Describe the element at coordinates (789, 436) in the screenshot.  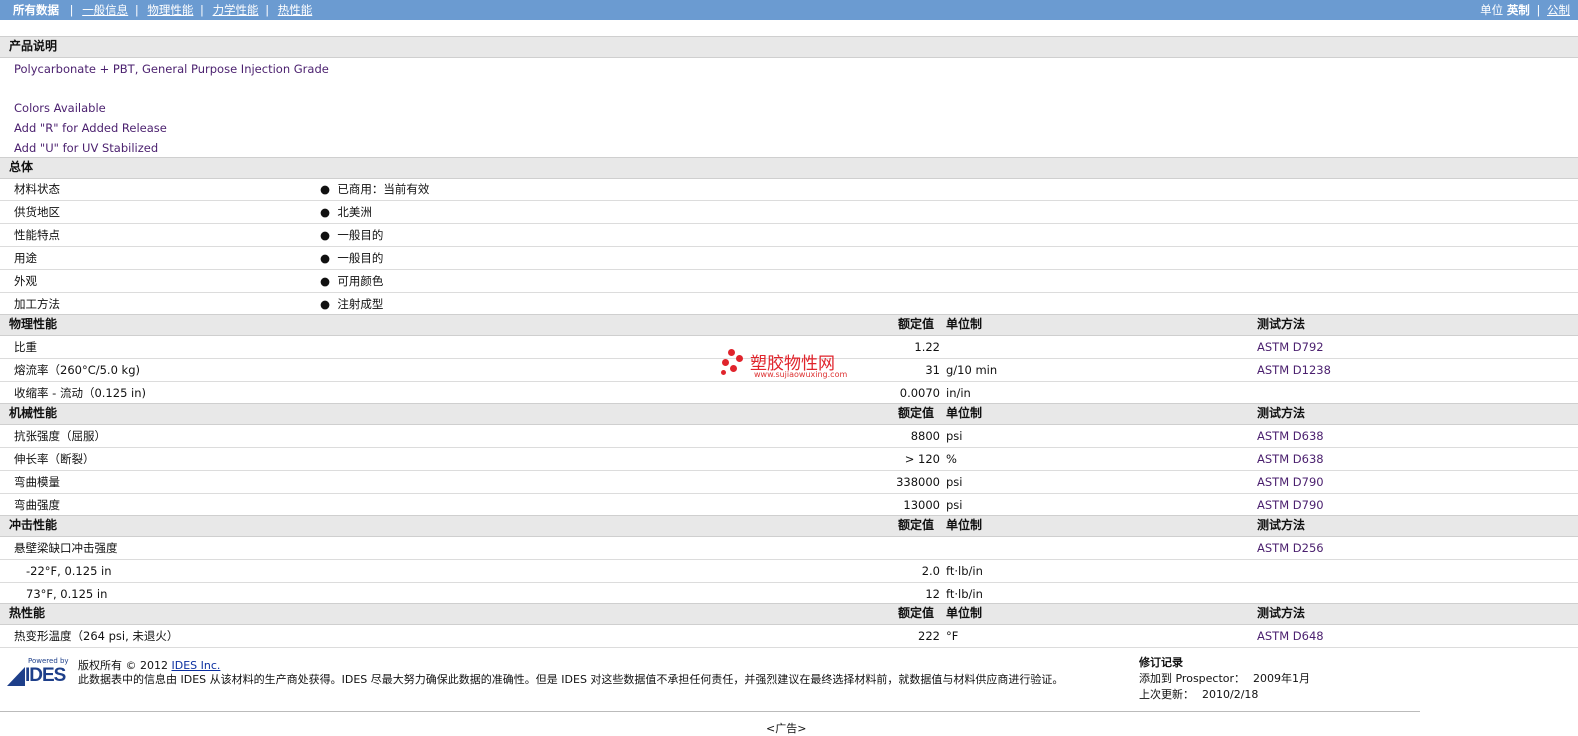
I see `table-row: 抗张强度（屈服） 8800 psi ASTM D638` at that location.